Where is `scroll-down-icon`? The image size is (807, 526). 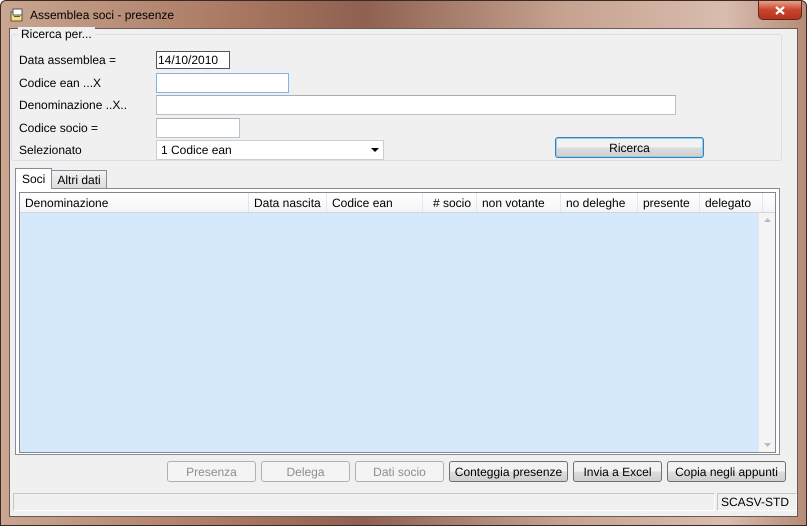 scroll-down-icon is located at coordinates (767, 445).